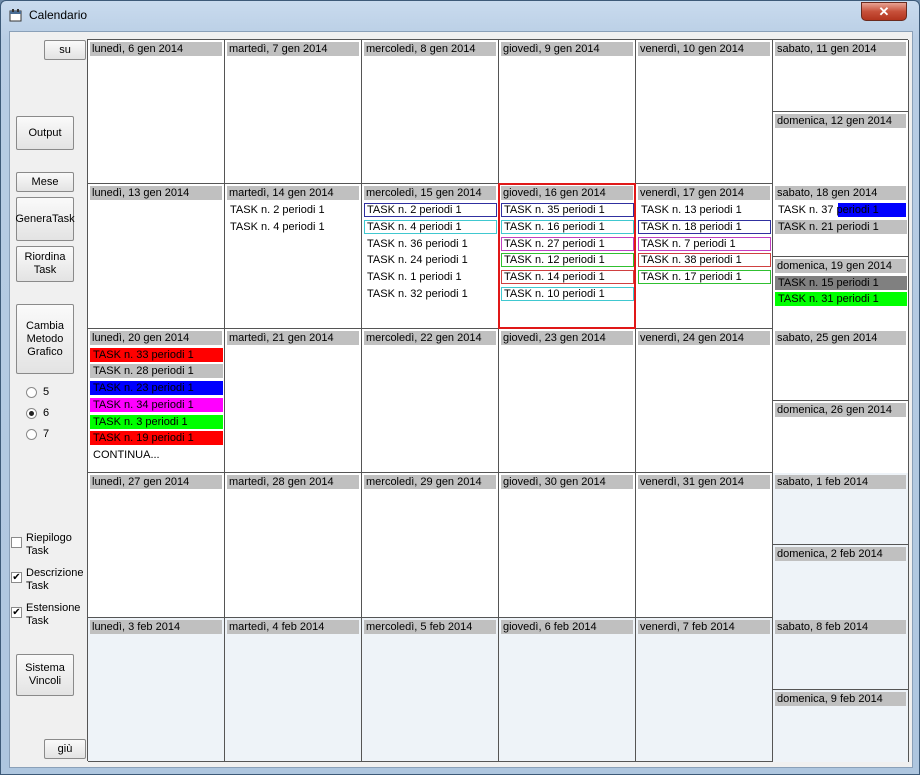 The image size is (920, 775). Describe the element at coordinates (840, 364) in the screenshot. I see `saturday-cell: sabato, 25 gen 2014` at that location.